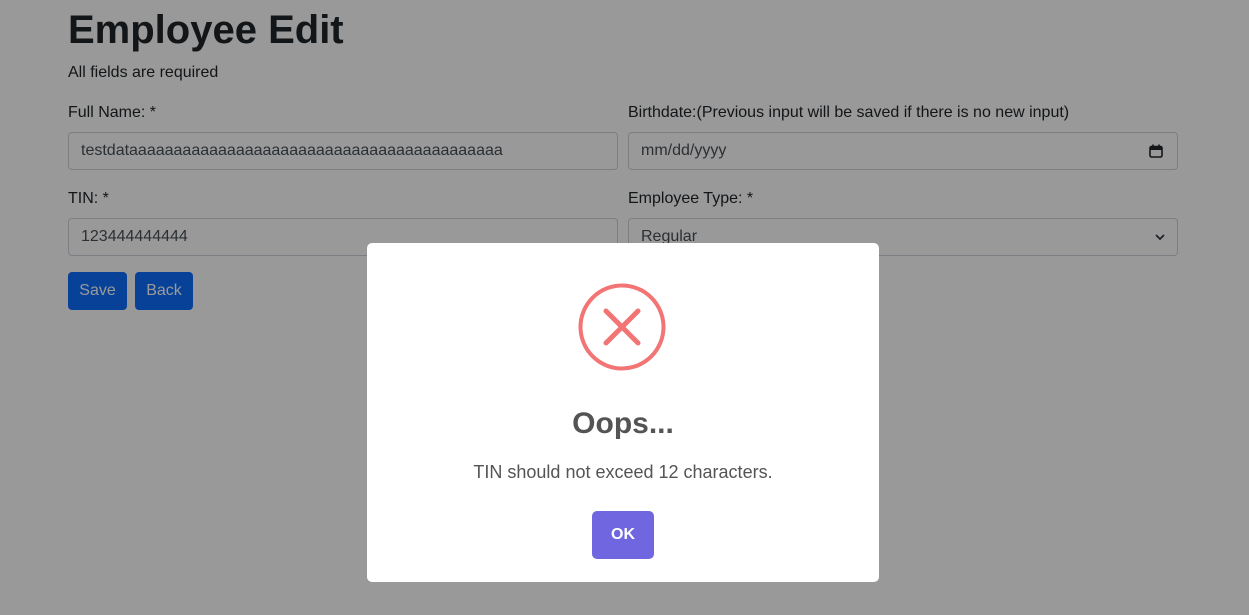 This screenshot has width=1249, height=615. Describe the element at coordinates (623, 472) in the screenshot. I see `dialog-message: TIN should not exceed 12 characters.` at that location.